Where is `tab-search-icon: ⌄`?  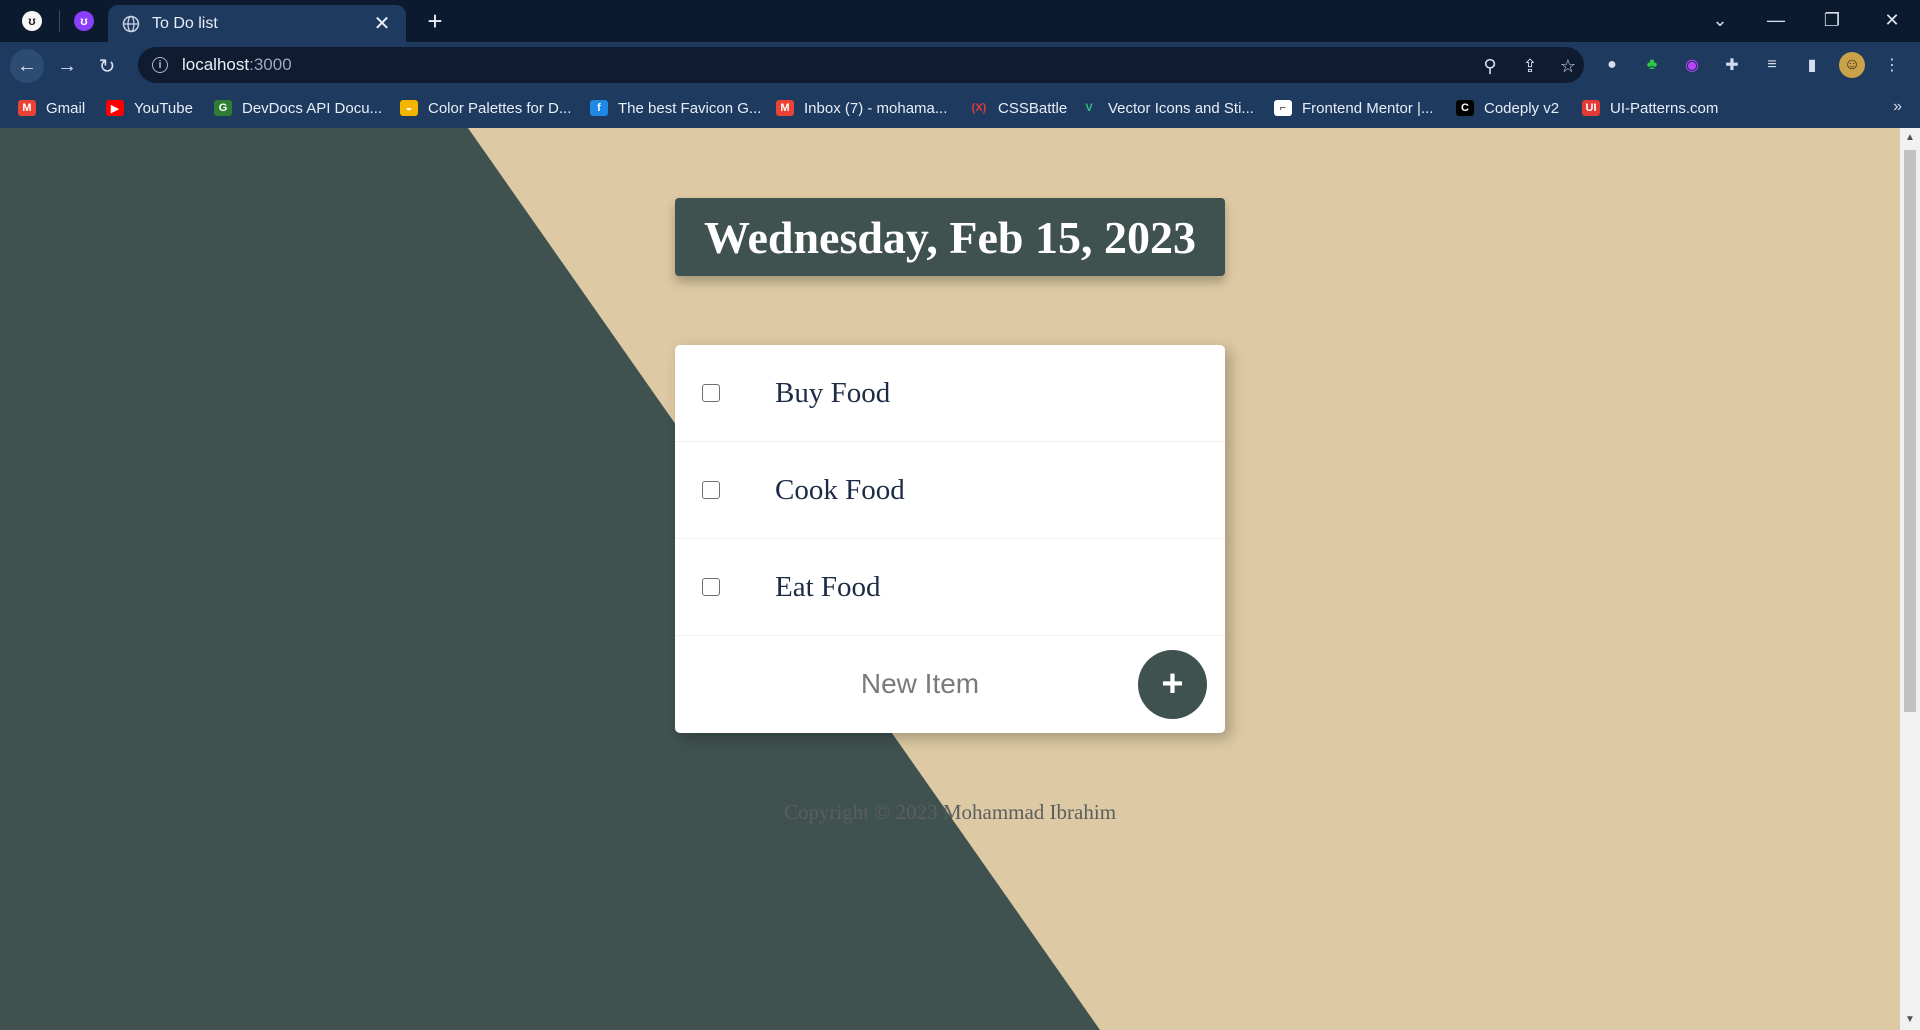 tab-search-icon: ⌄ is located at coordinates (1720, 20).